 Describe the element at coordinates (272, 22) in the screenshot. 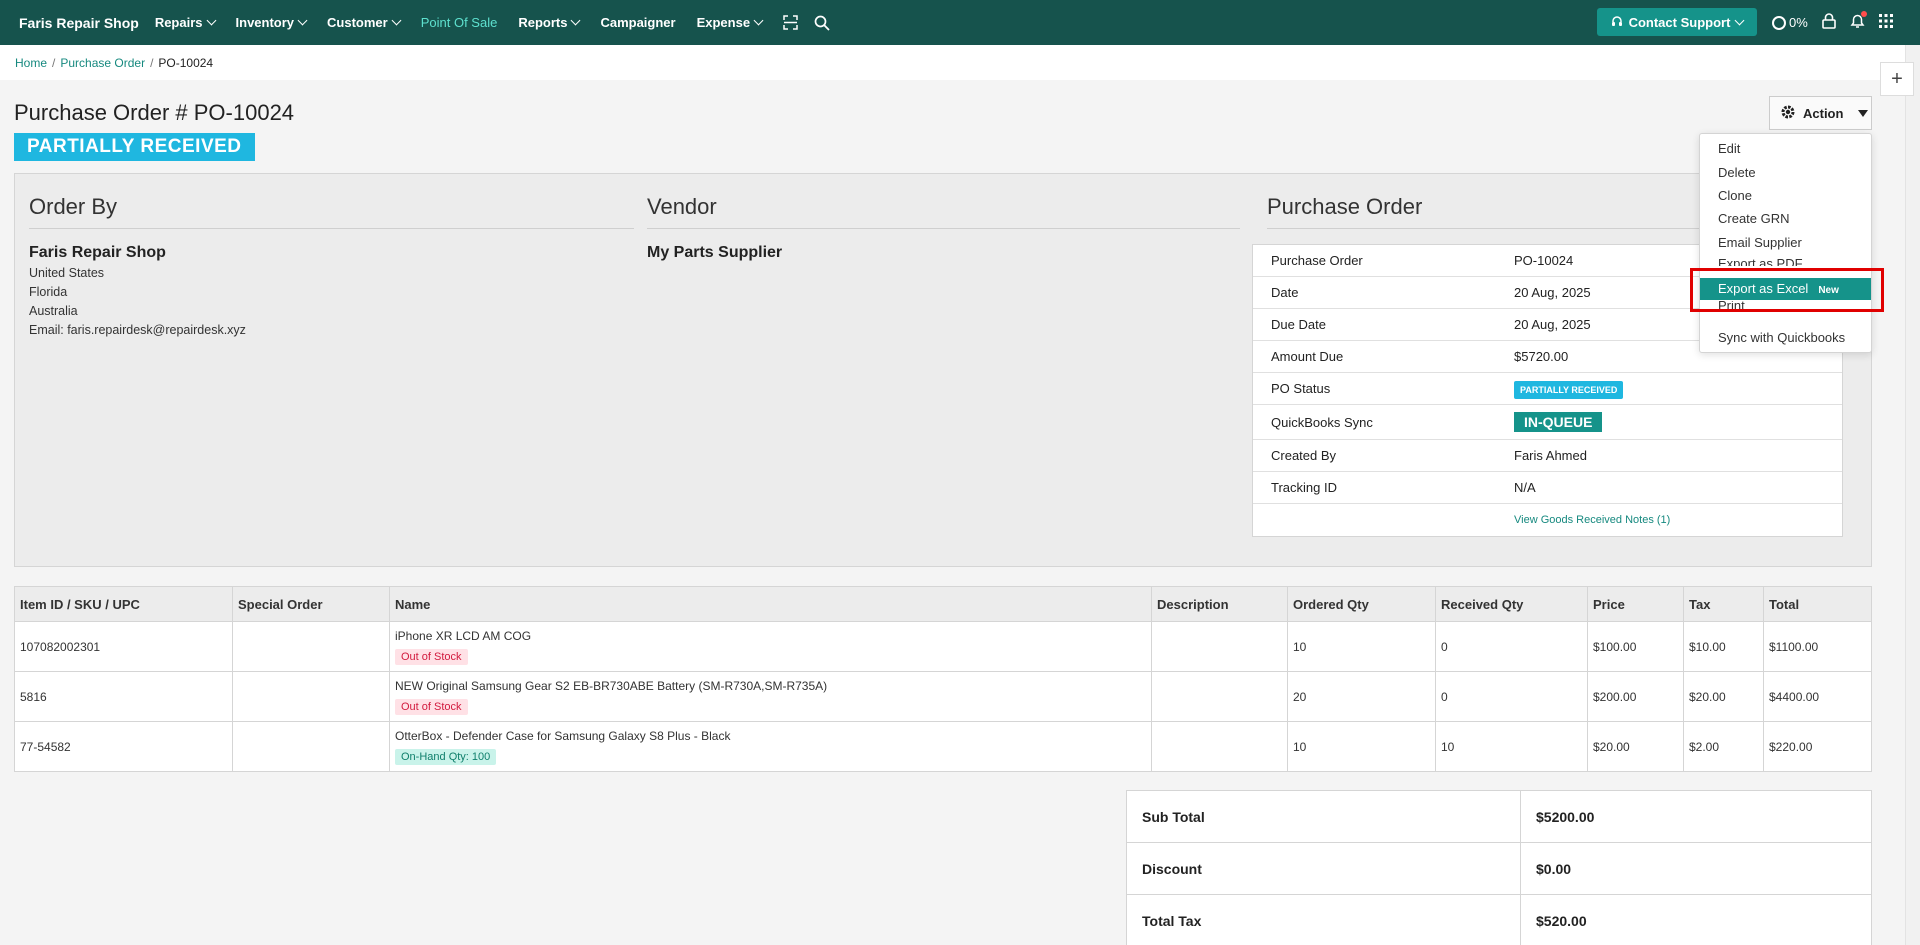

I see `nav-inventory: Inventory` at that location.